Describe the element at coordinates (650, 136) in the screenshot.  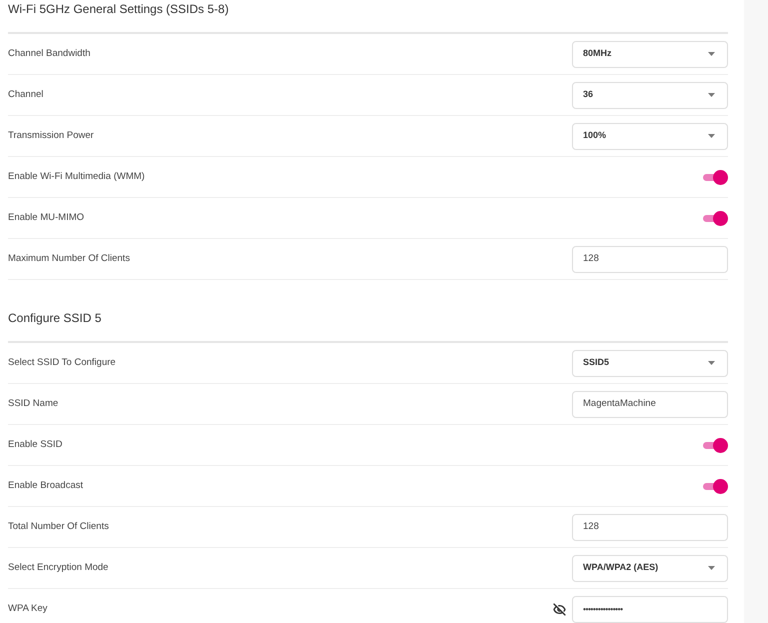
I see `dropdown: 100%` at that location.